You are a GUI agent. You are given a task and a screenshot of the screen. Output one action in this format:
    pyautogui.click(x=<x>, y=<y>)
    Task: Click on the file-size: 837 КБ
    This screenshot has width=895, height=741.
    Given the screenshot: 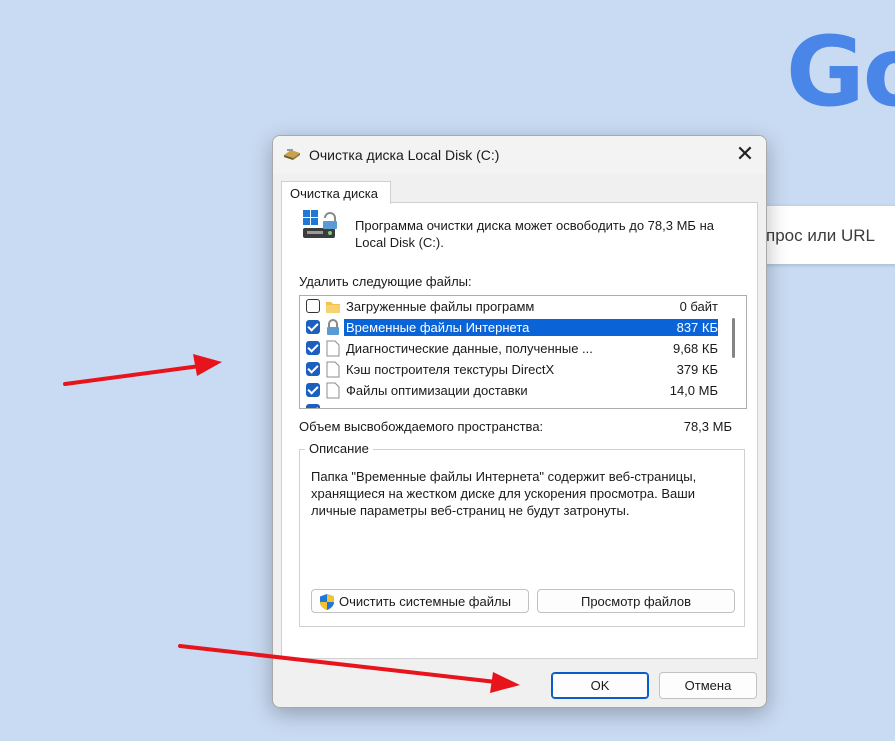 What is the action you would take?
    pyautogui.click(x=697, y=327)
    